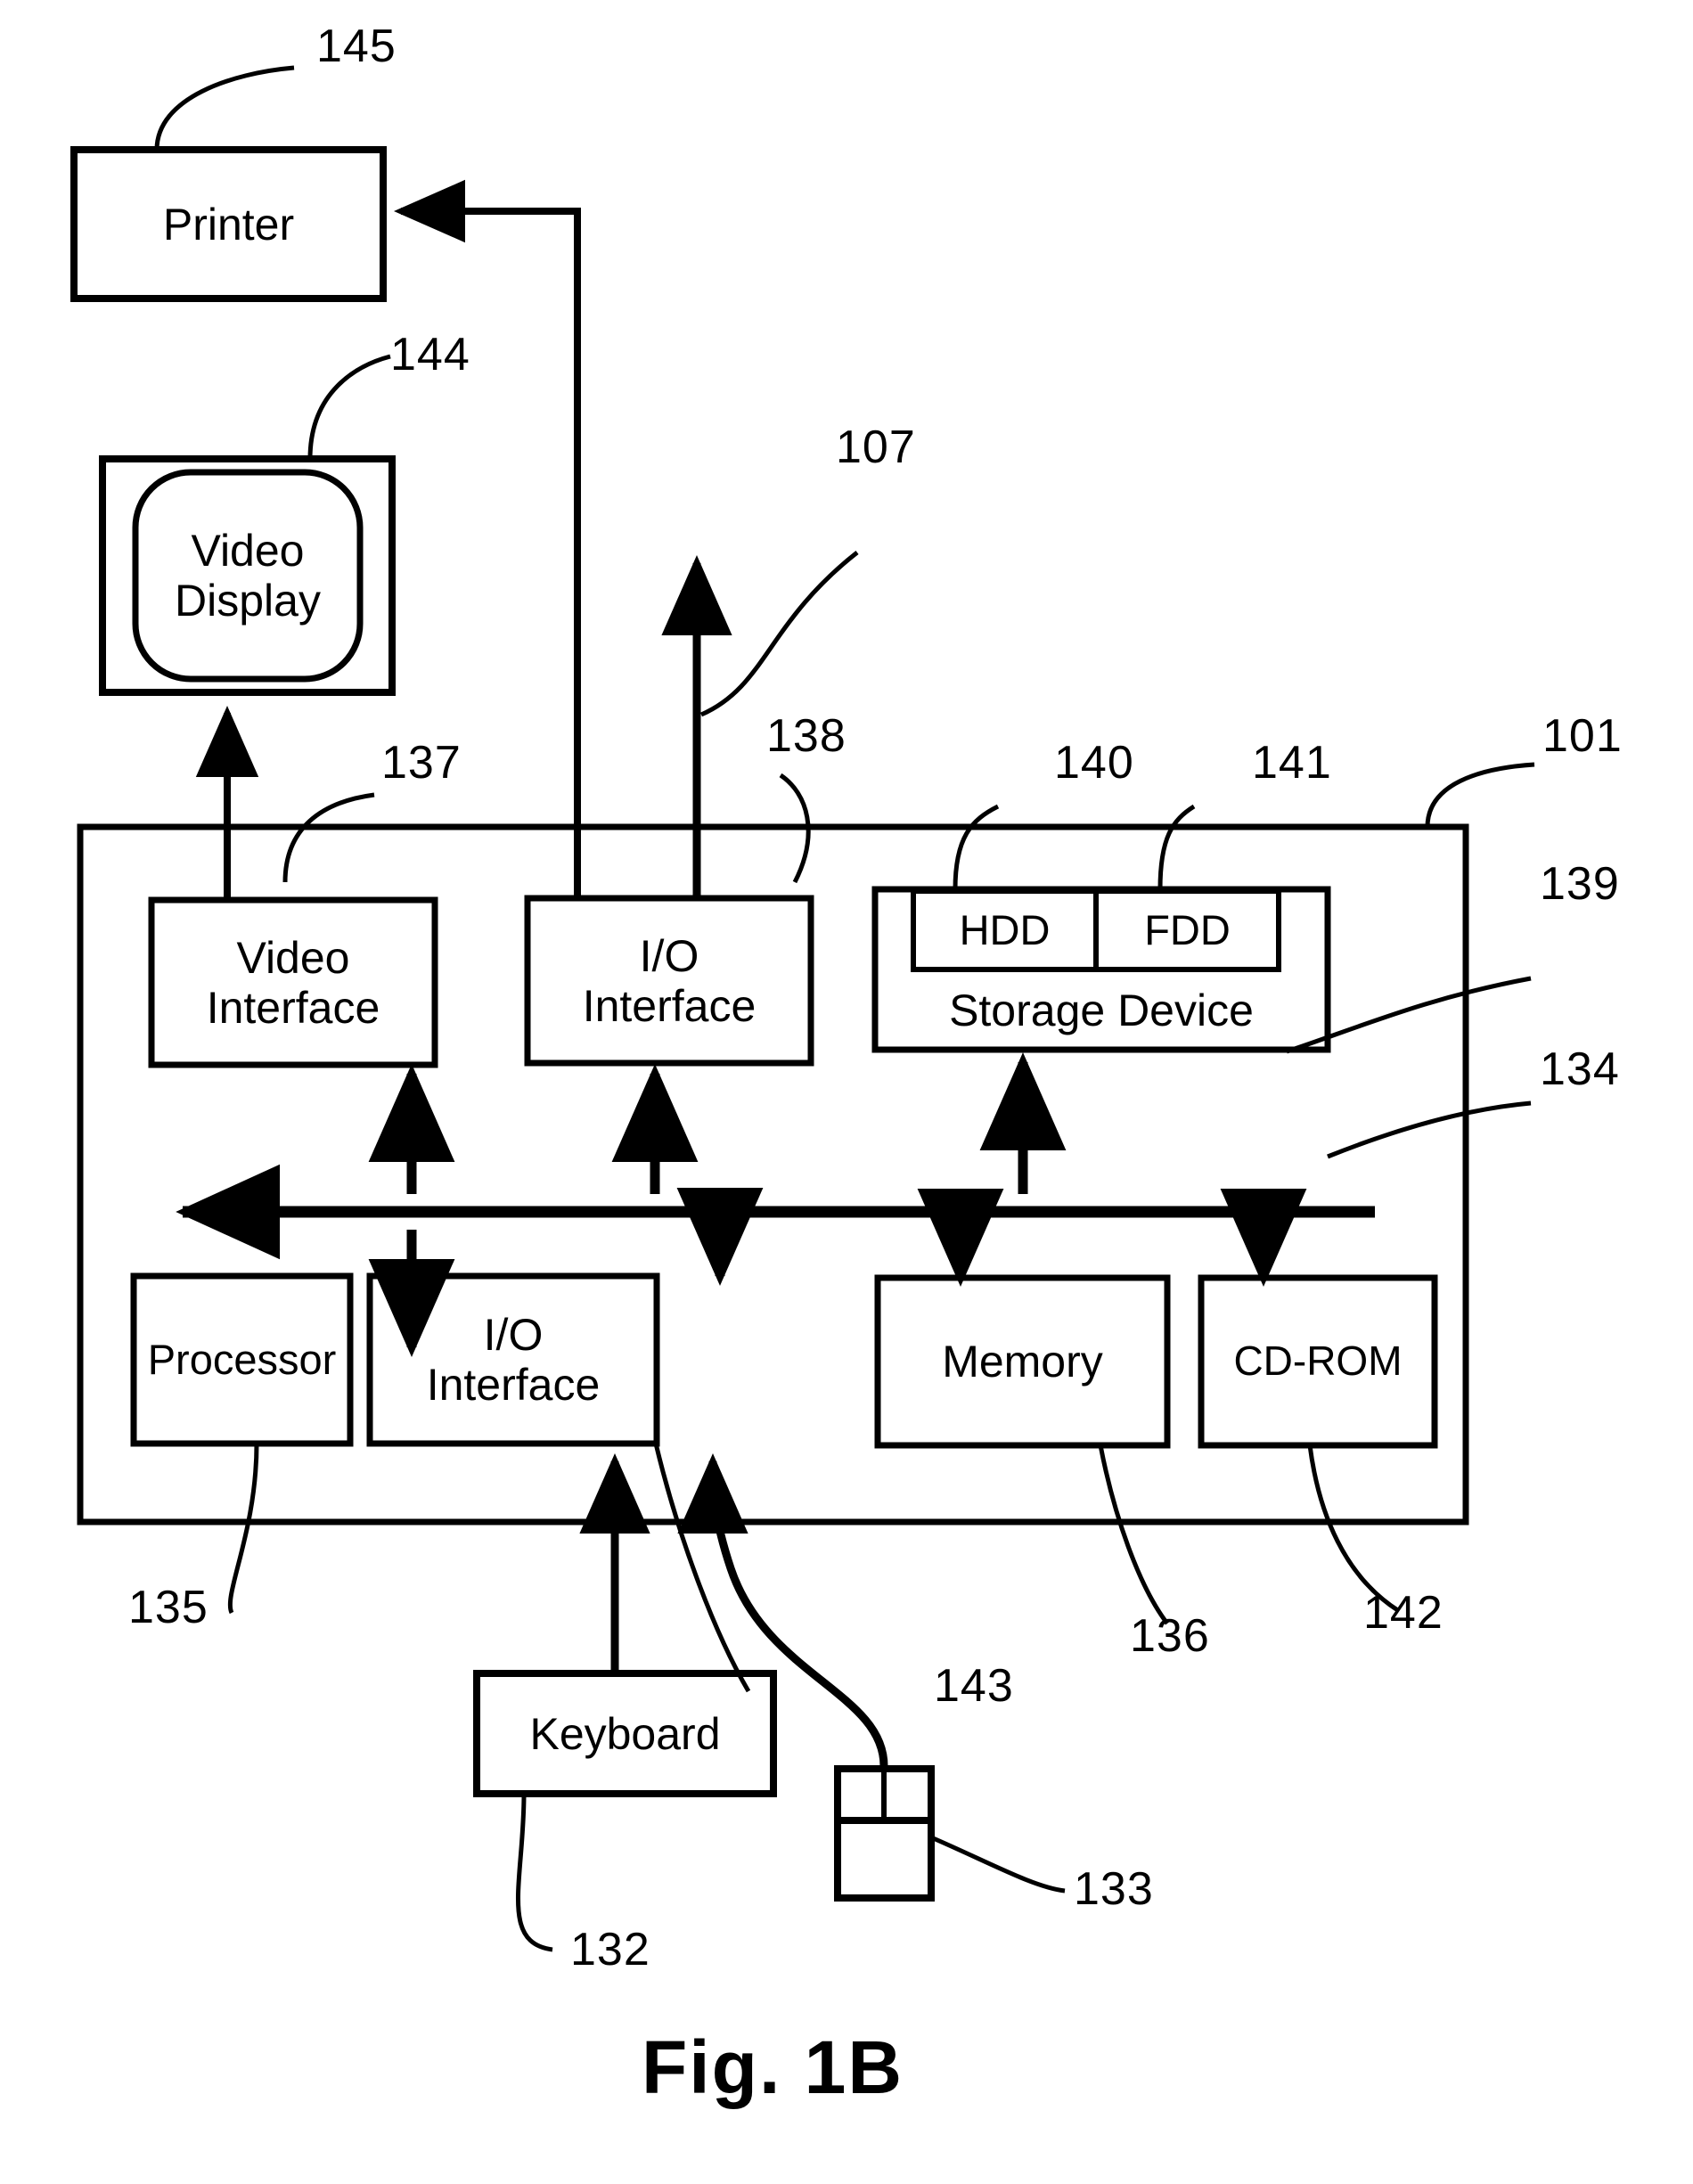 The height and width of the screenshot is (2184, 1693). Describe the element at coordinates (974, 1686) in the screenshot. I see `ref-numeral-143: 143` at that location.